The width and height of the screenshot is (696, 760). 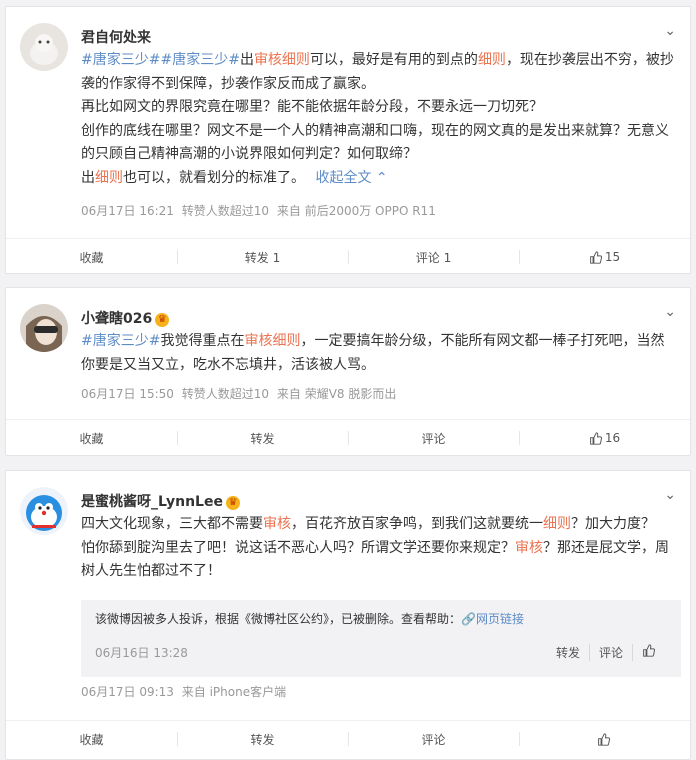 What do you see at coordinates (127, 394) in the screenshot?
I see `post-time: 06月17日 15:50` at bounding box center [127, 394].